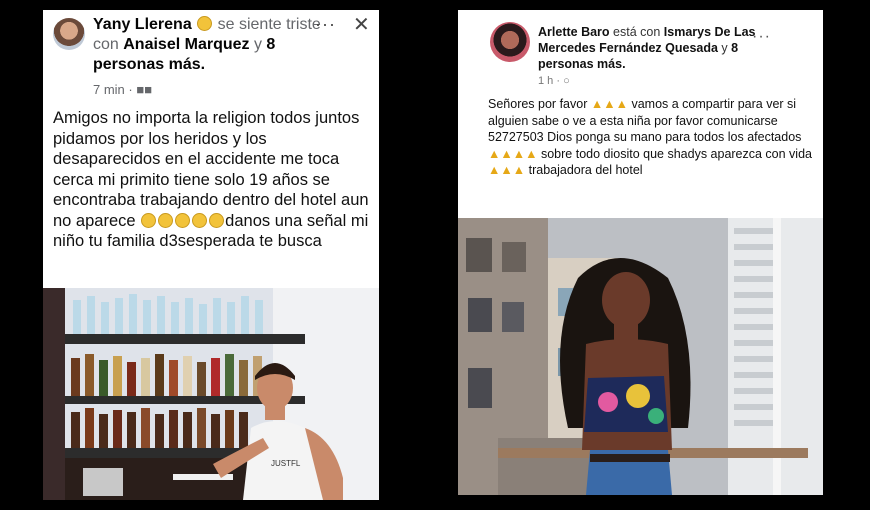 Image resolution: width=870 pixels, height=510 pixels. I want to click on and-text: y, so click(724, 48).